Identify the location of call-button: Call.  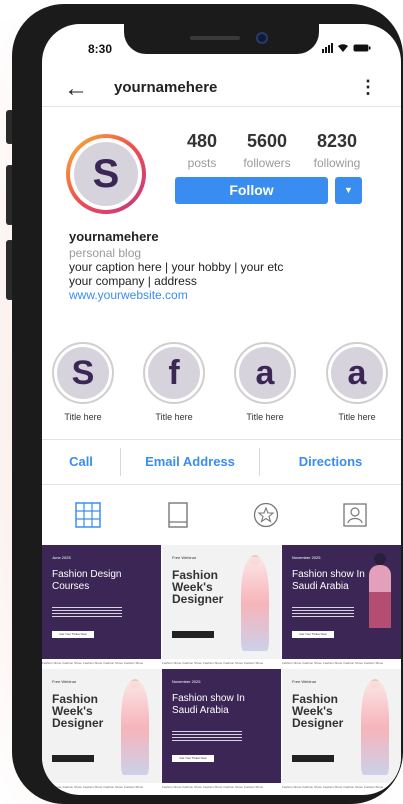
(81, 462).